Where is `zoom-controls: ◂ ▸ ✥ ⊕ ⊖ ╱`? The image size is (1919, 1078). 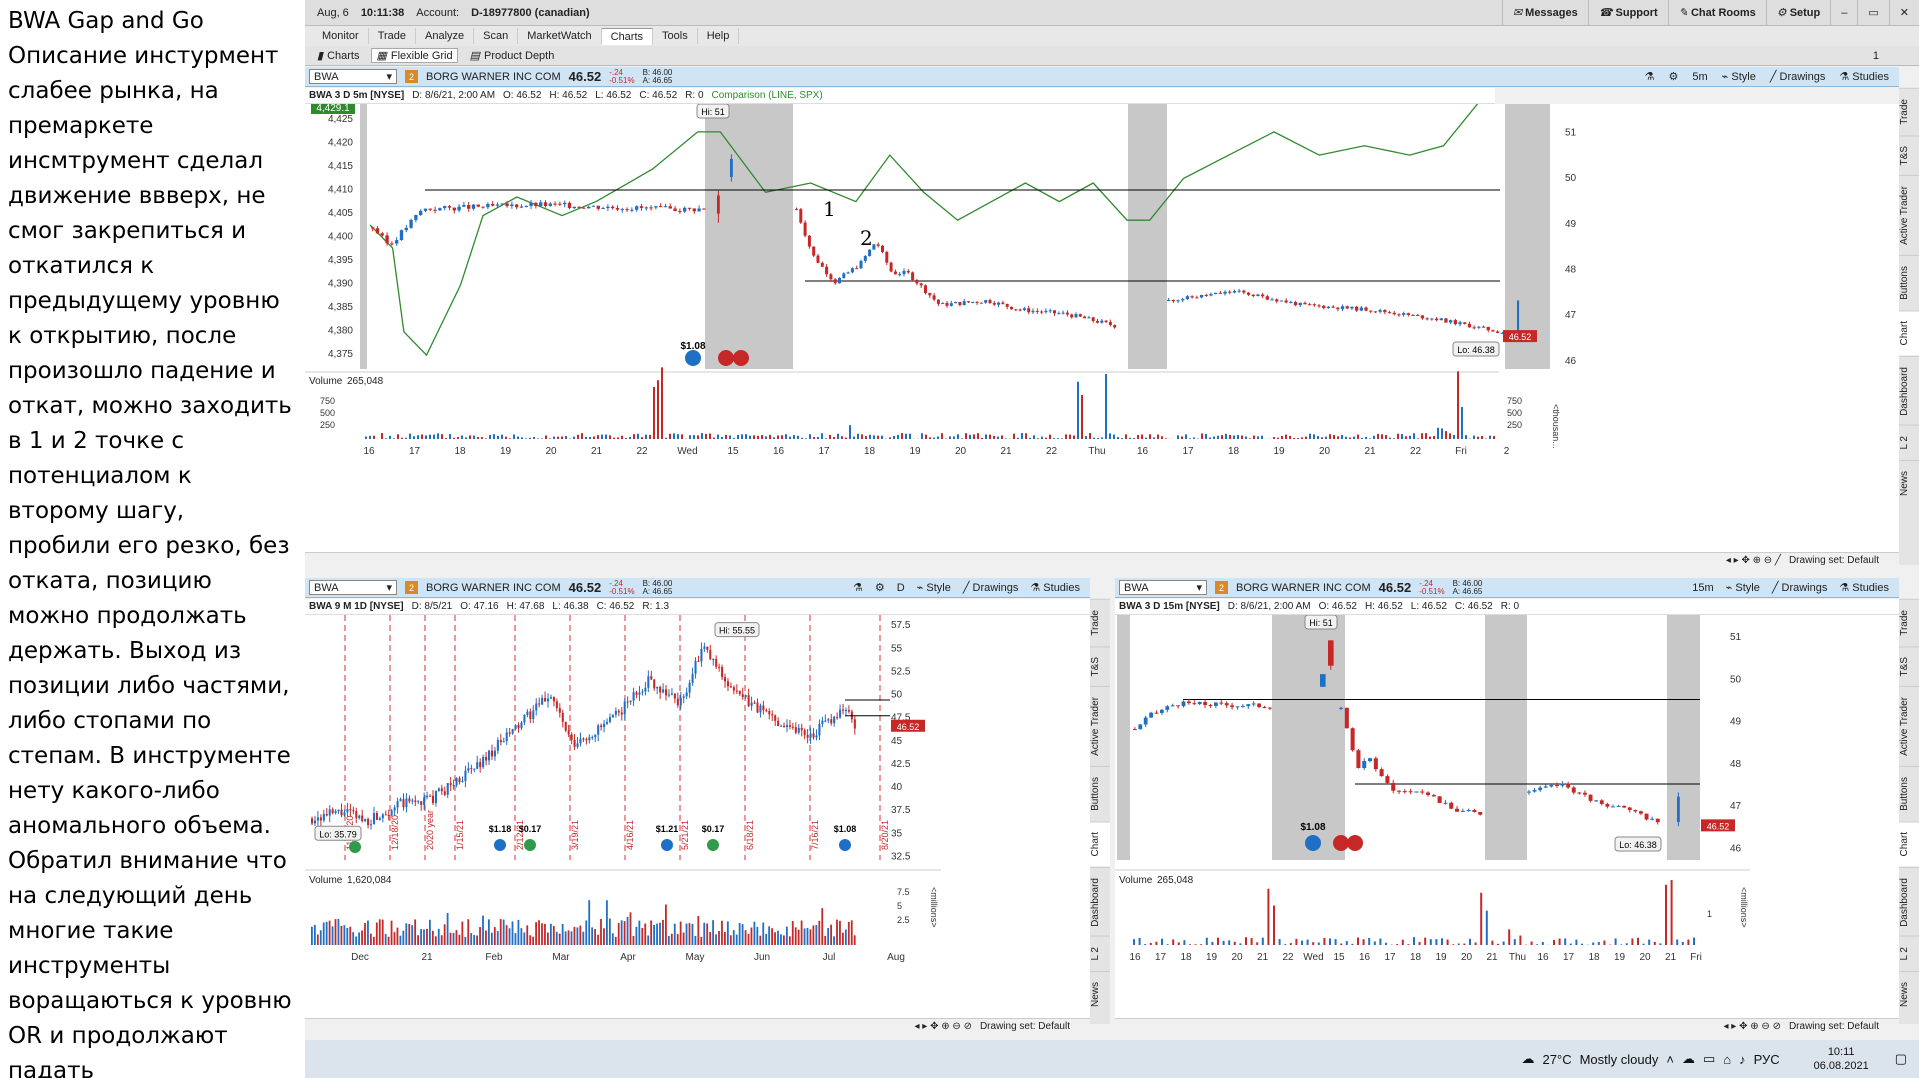
zoom-controls: ◂ ▸ ✥ ⊕ ⊖ ╱ is located at coordinates (1753, 560).